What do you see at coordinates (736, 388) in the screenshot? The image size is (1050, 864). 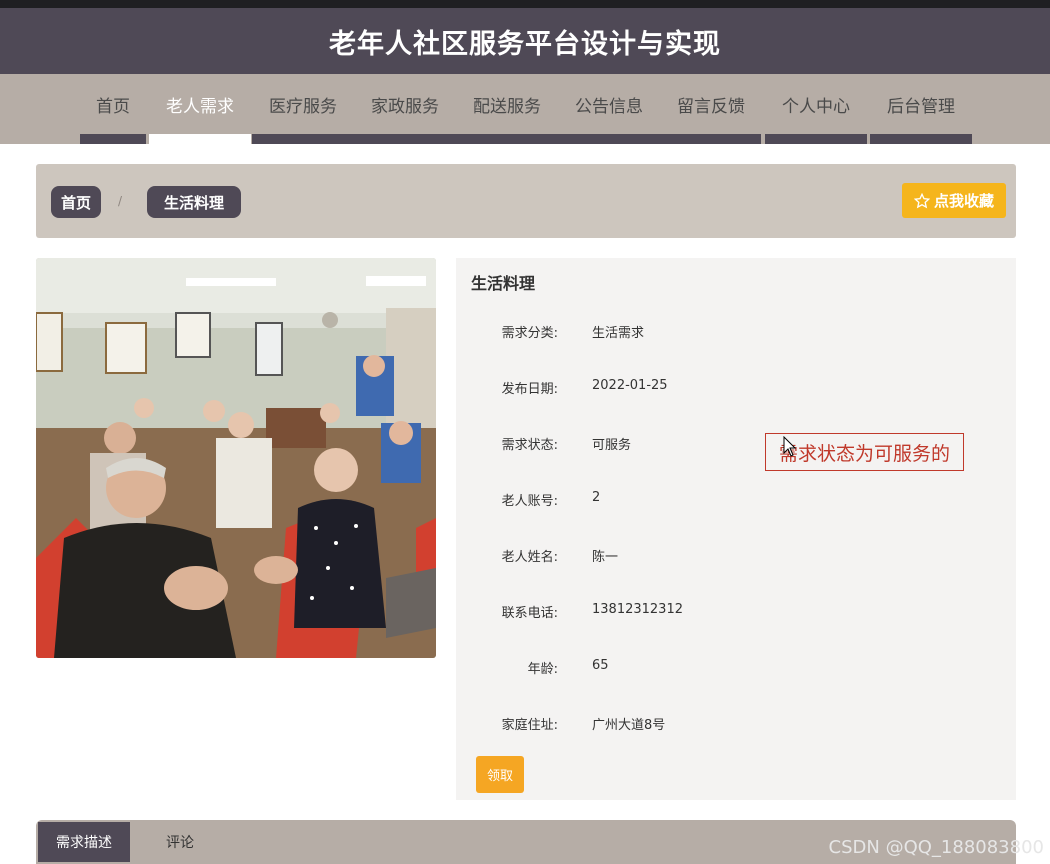 I see `field-publish-date: 发布日期: 2022-01-25` at bounding box center [736, 388].